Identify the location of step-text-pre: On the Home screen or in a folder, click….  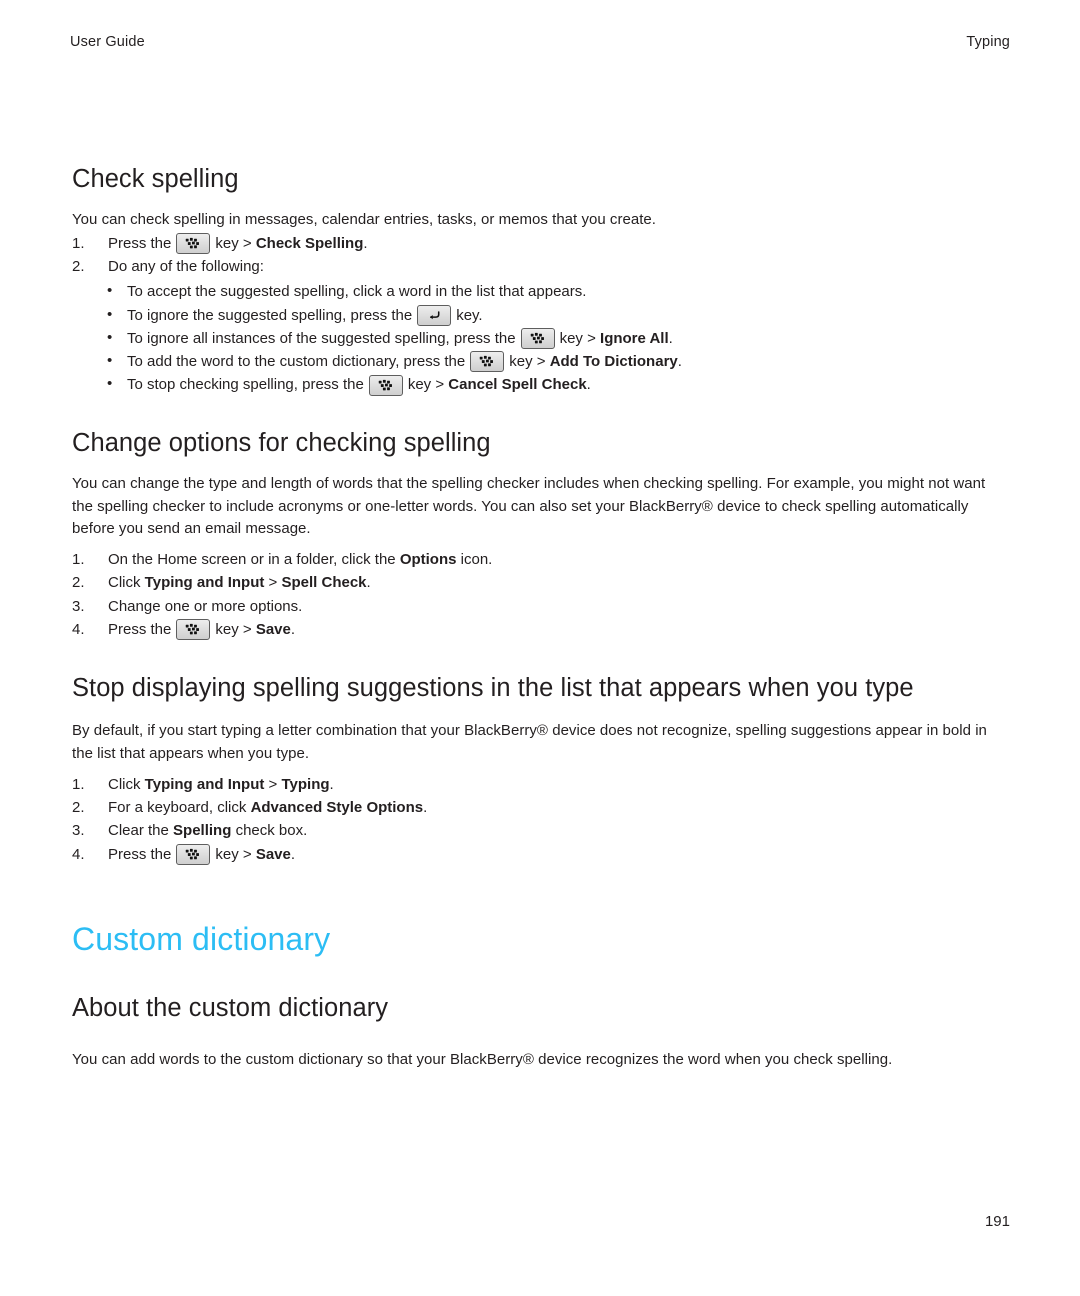
(252, 560).